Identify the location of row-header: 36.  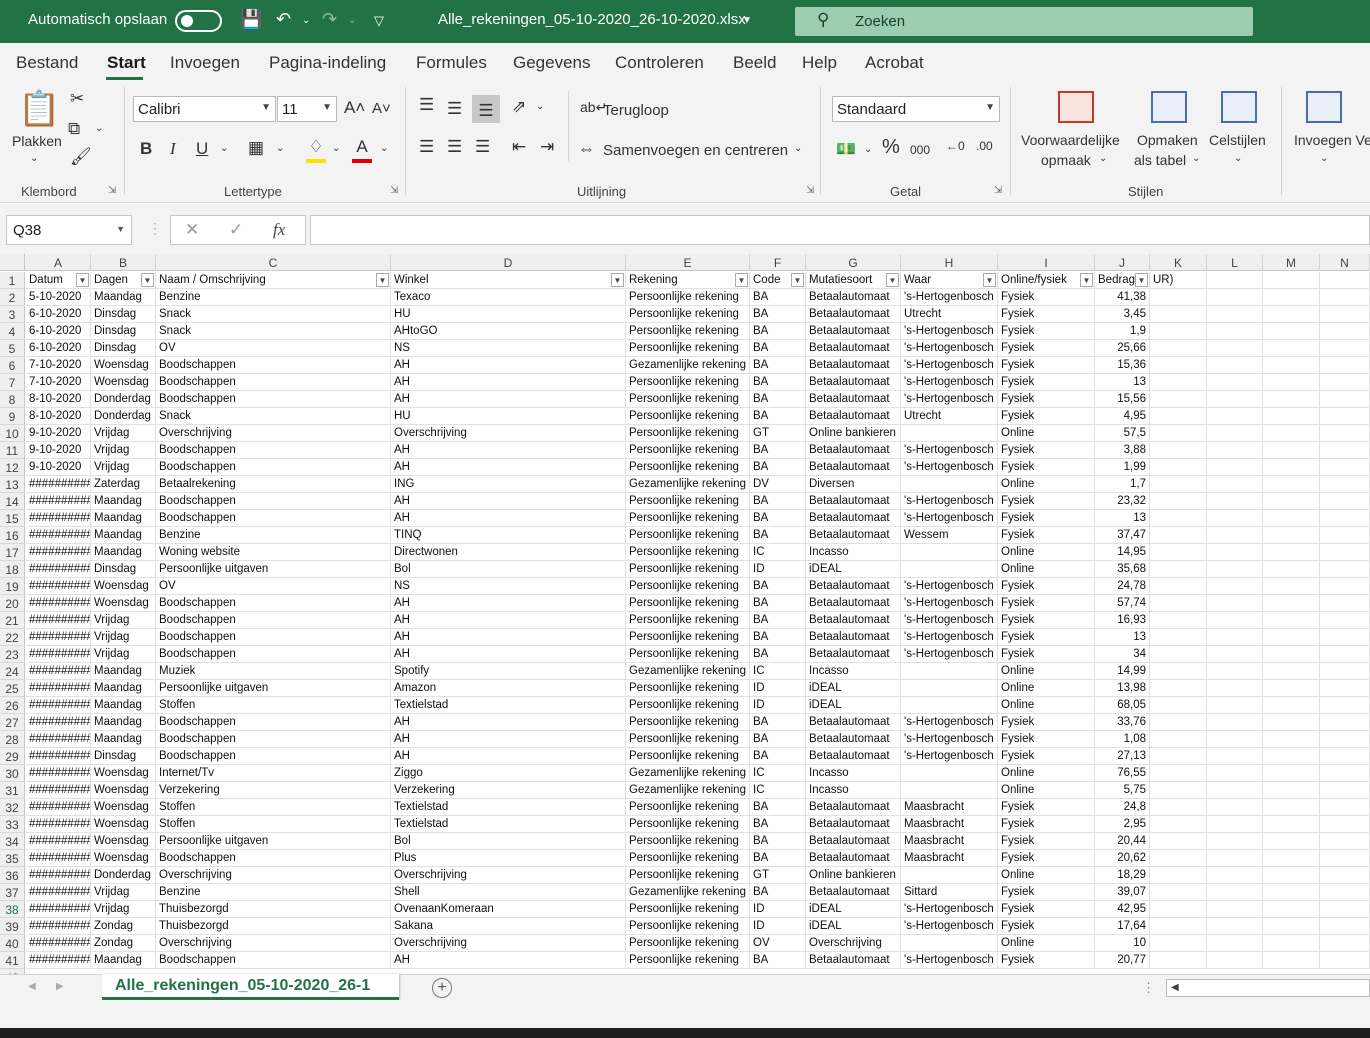
(12, 875).